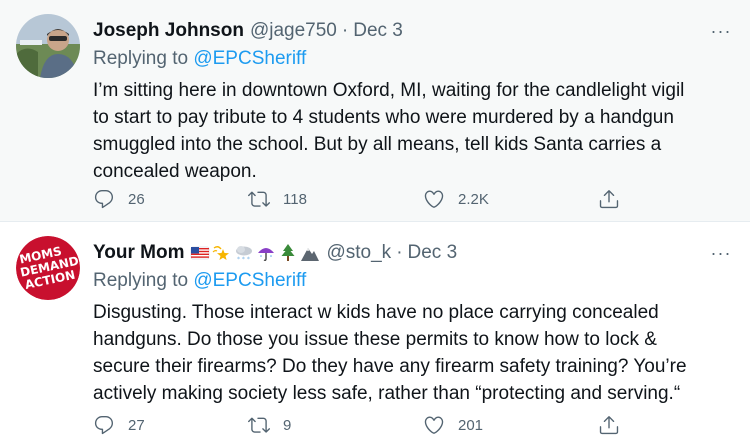  Describe the element at coordinates (456, 199) in the screenshot. I see `like-button: 2.2K` at that location.